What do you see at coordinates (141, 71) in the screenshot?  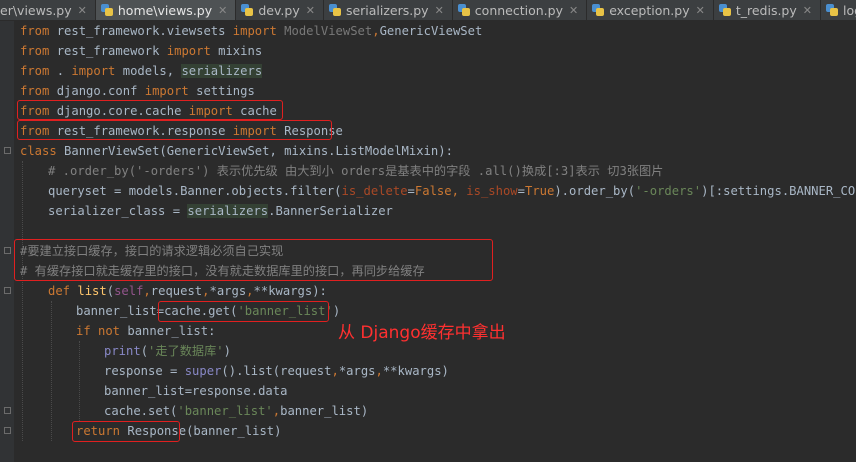 I see `code-line-3: from . import models, serializers` at bounding box center [141, 71].